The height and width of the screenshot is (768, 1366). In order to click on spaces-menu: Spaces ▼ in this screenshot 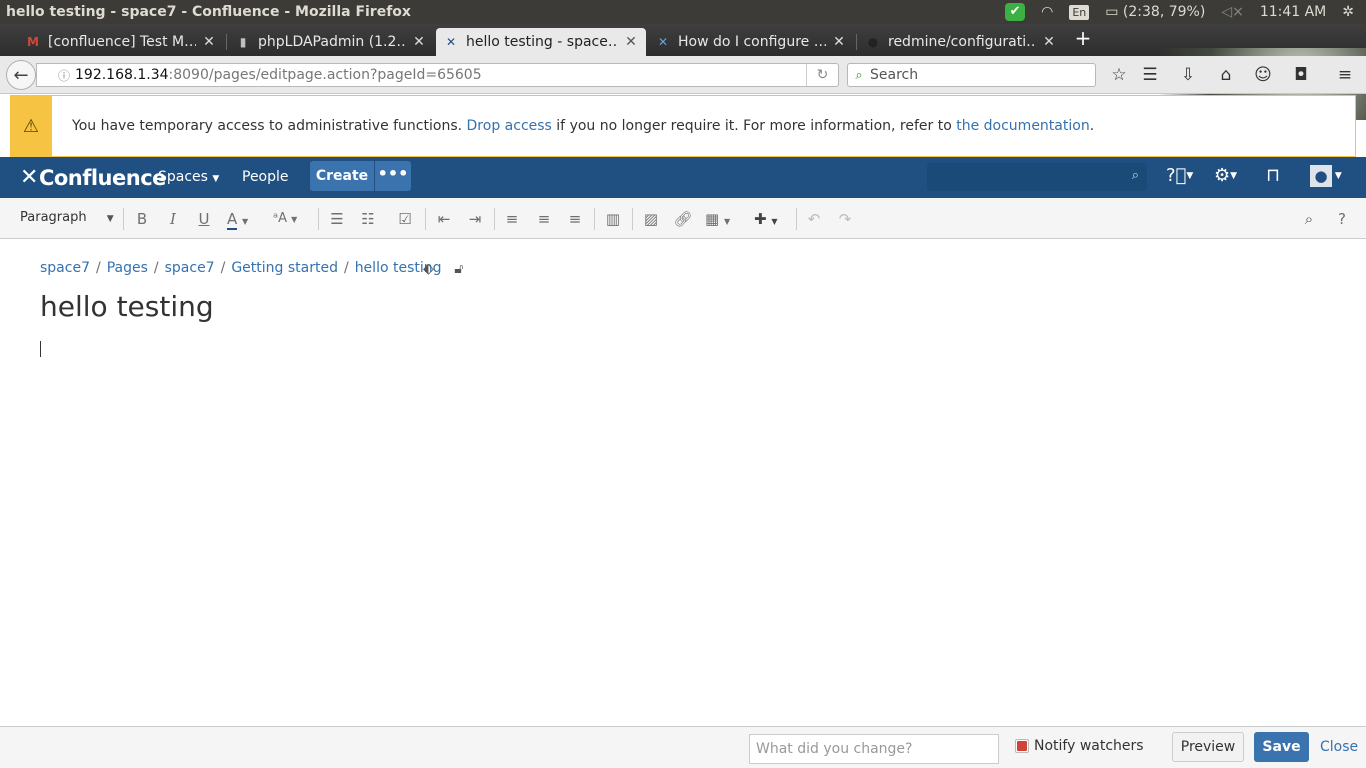, I will do `click(188, 177)`.